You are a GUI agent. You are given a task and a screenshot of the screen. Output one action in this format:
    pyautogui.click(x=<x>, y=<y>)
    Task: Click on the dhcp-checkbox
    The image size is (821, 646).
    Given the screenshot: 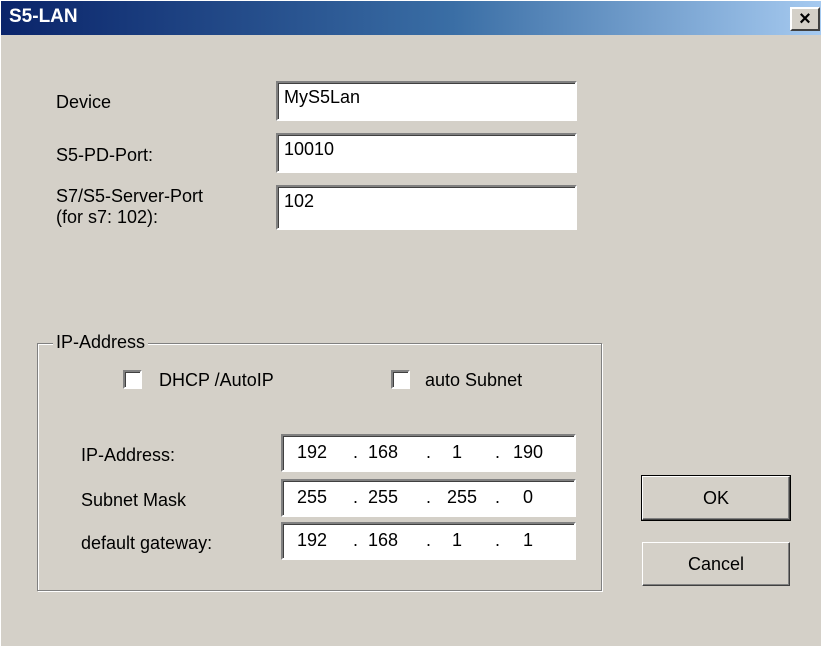 What is the action you would take?
    pyautogui.click(x=132, y=379)
    